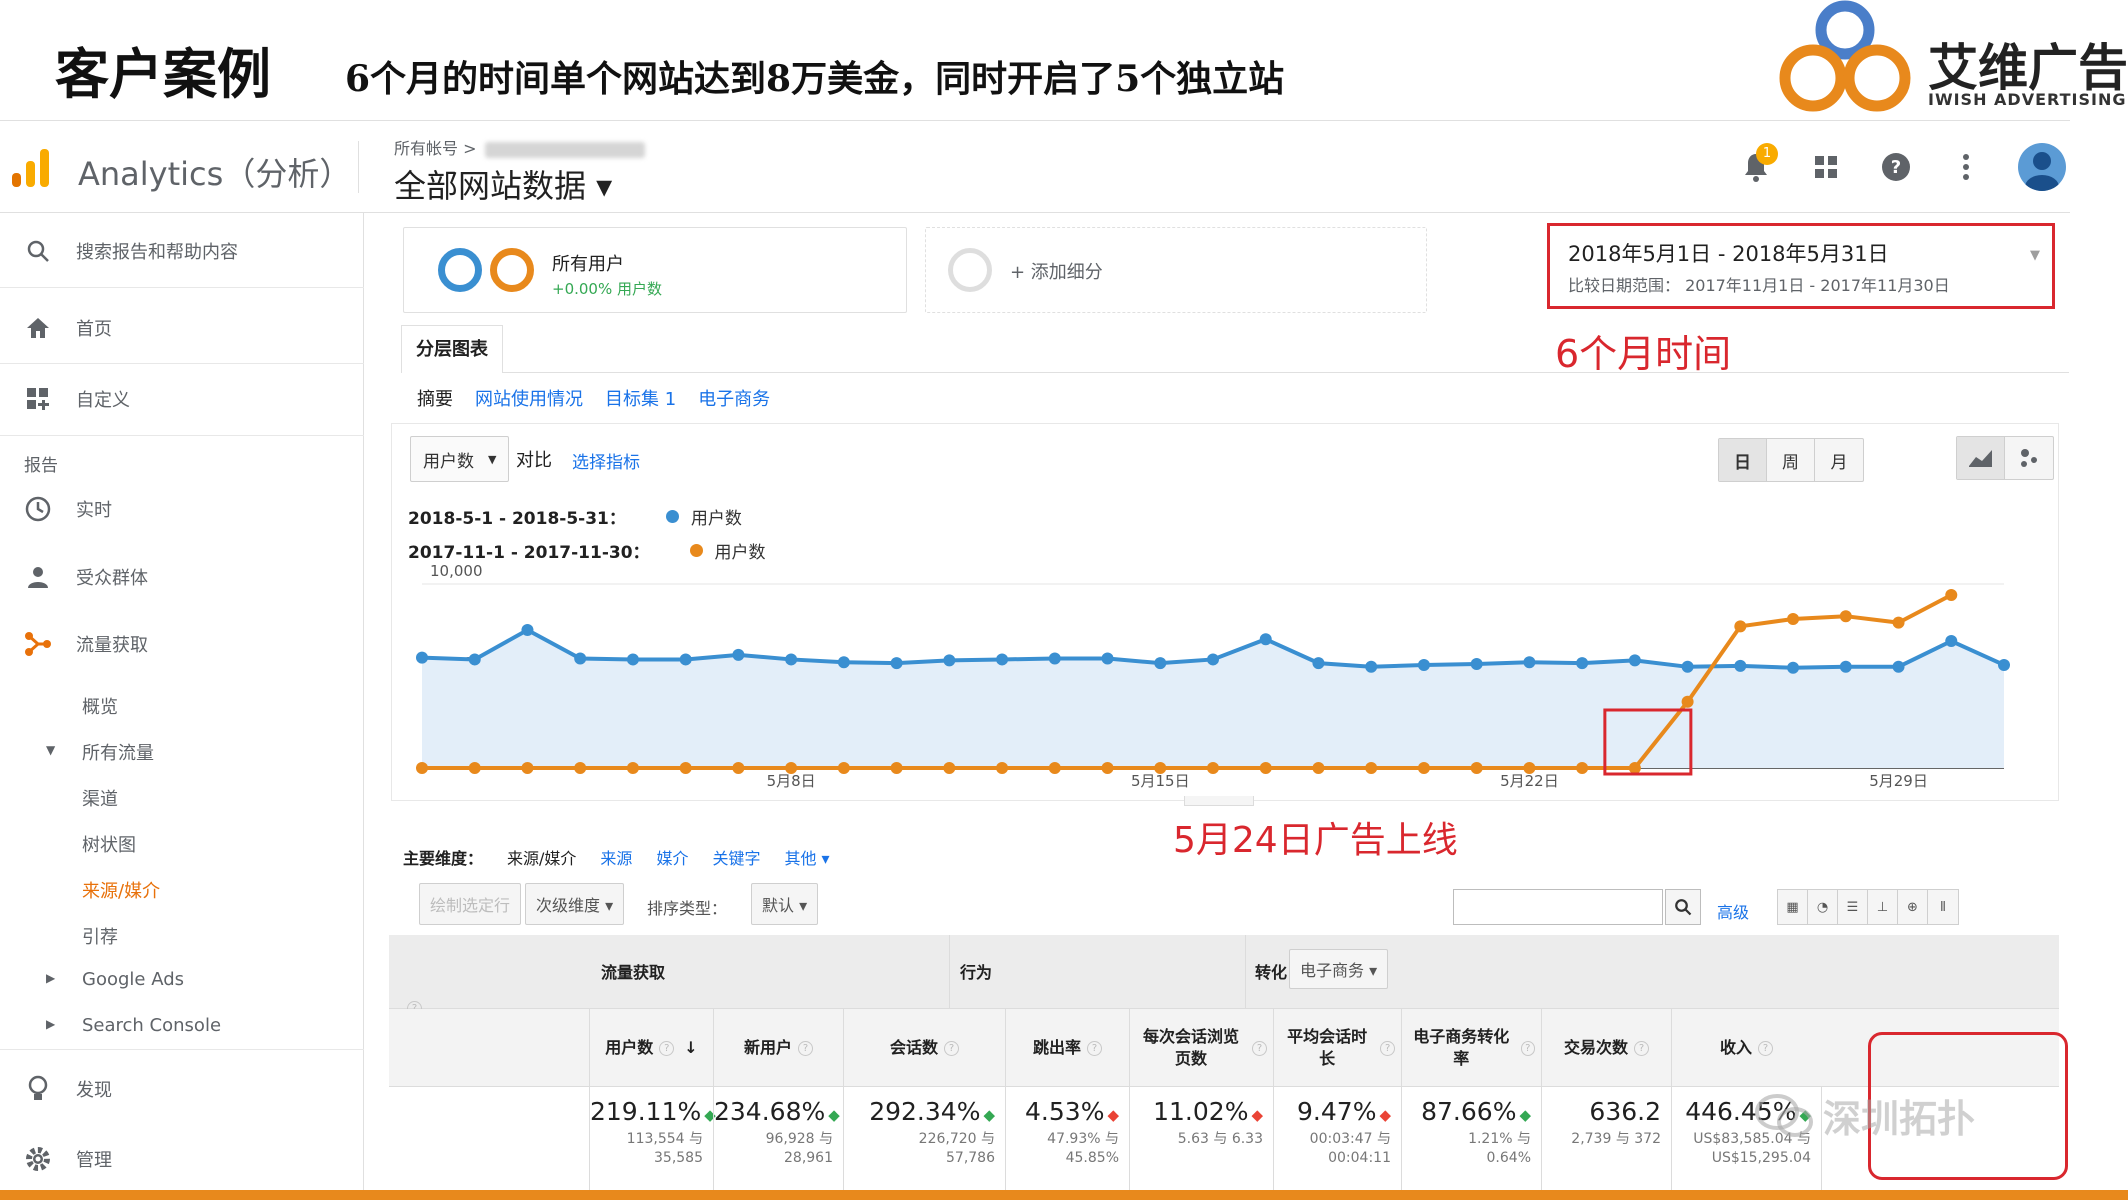  I want to click on chart-collapse-handle, so click(1219, 801).